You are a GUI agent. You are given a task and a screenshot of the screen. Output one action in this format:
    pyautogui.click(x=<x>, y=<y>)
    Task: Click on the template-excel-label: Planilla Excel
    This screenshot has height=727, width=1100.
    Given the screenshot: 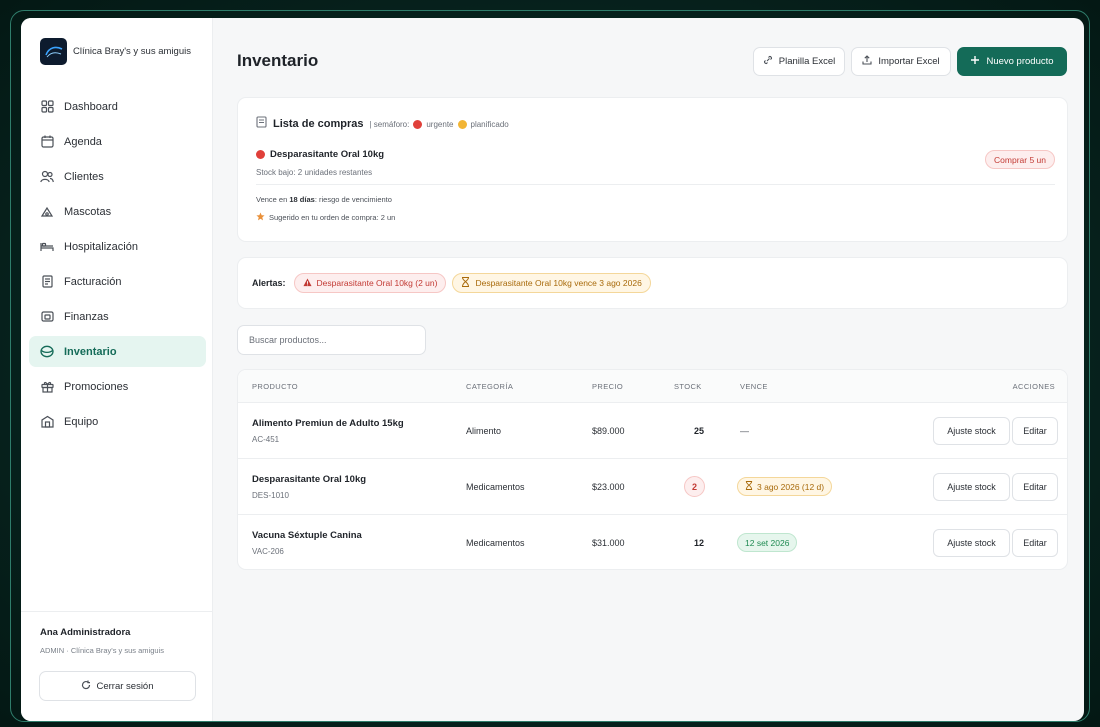 What is the action you would take?
    pyautogui.click(x=807, y=61)
    